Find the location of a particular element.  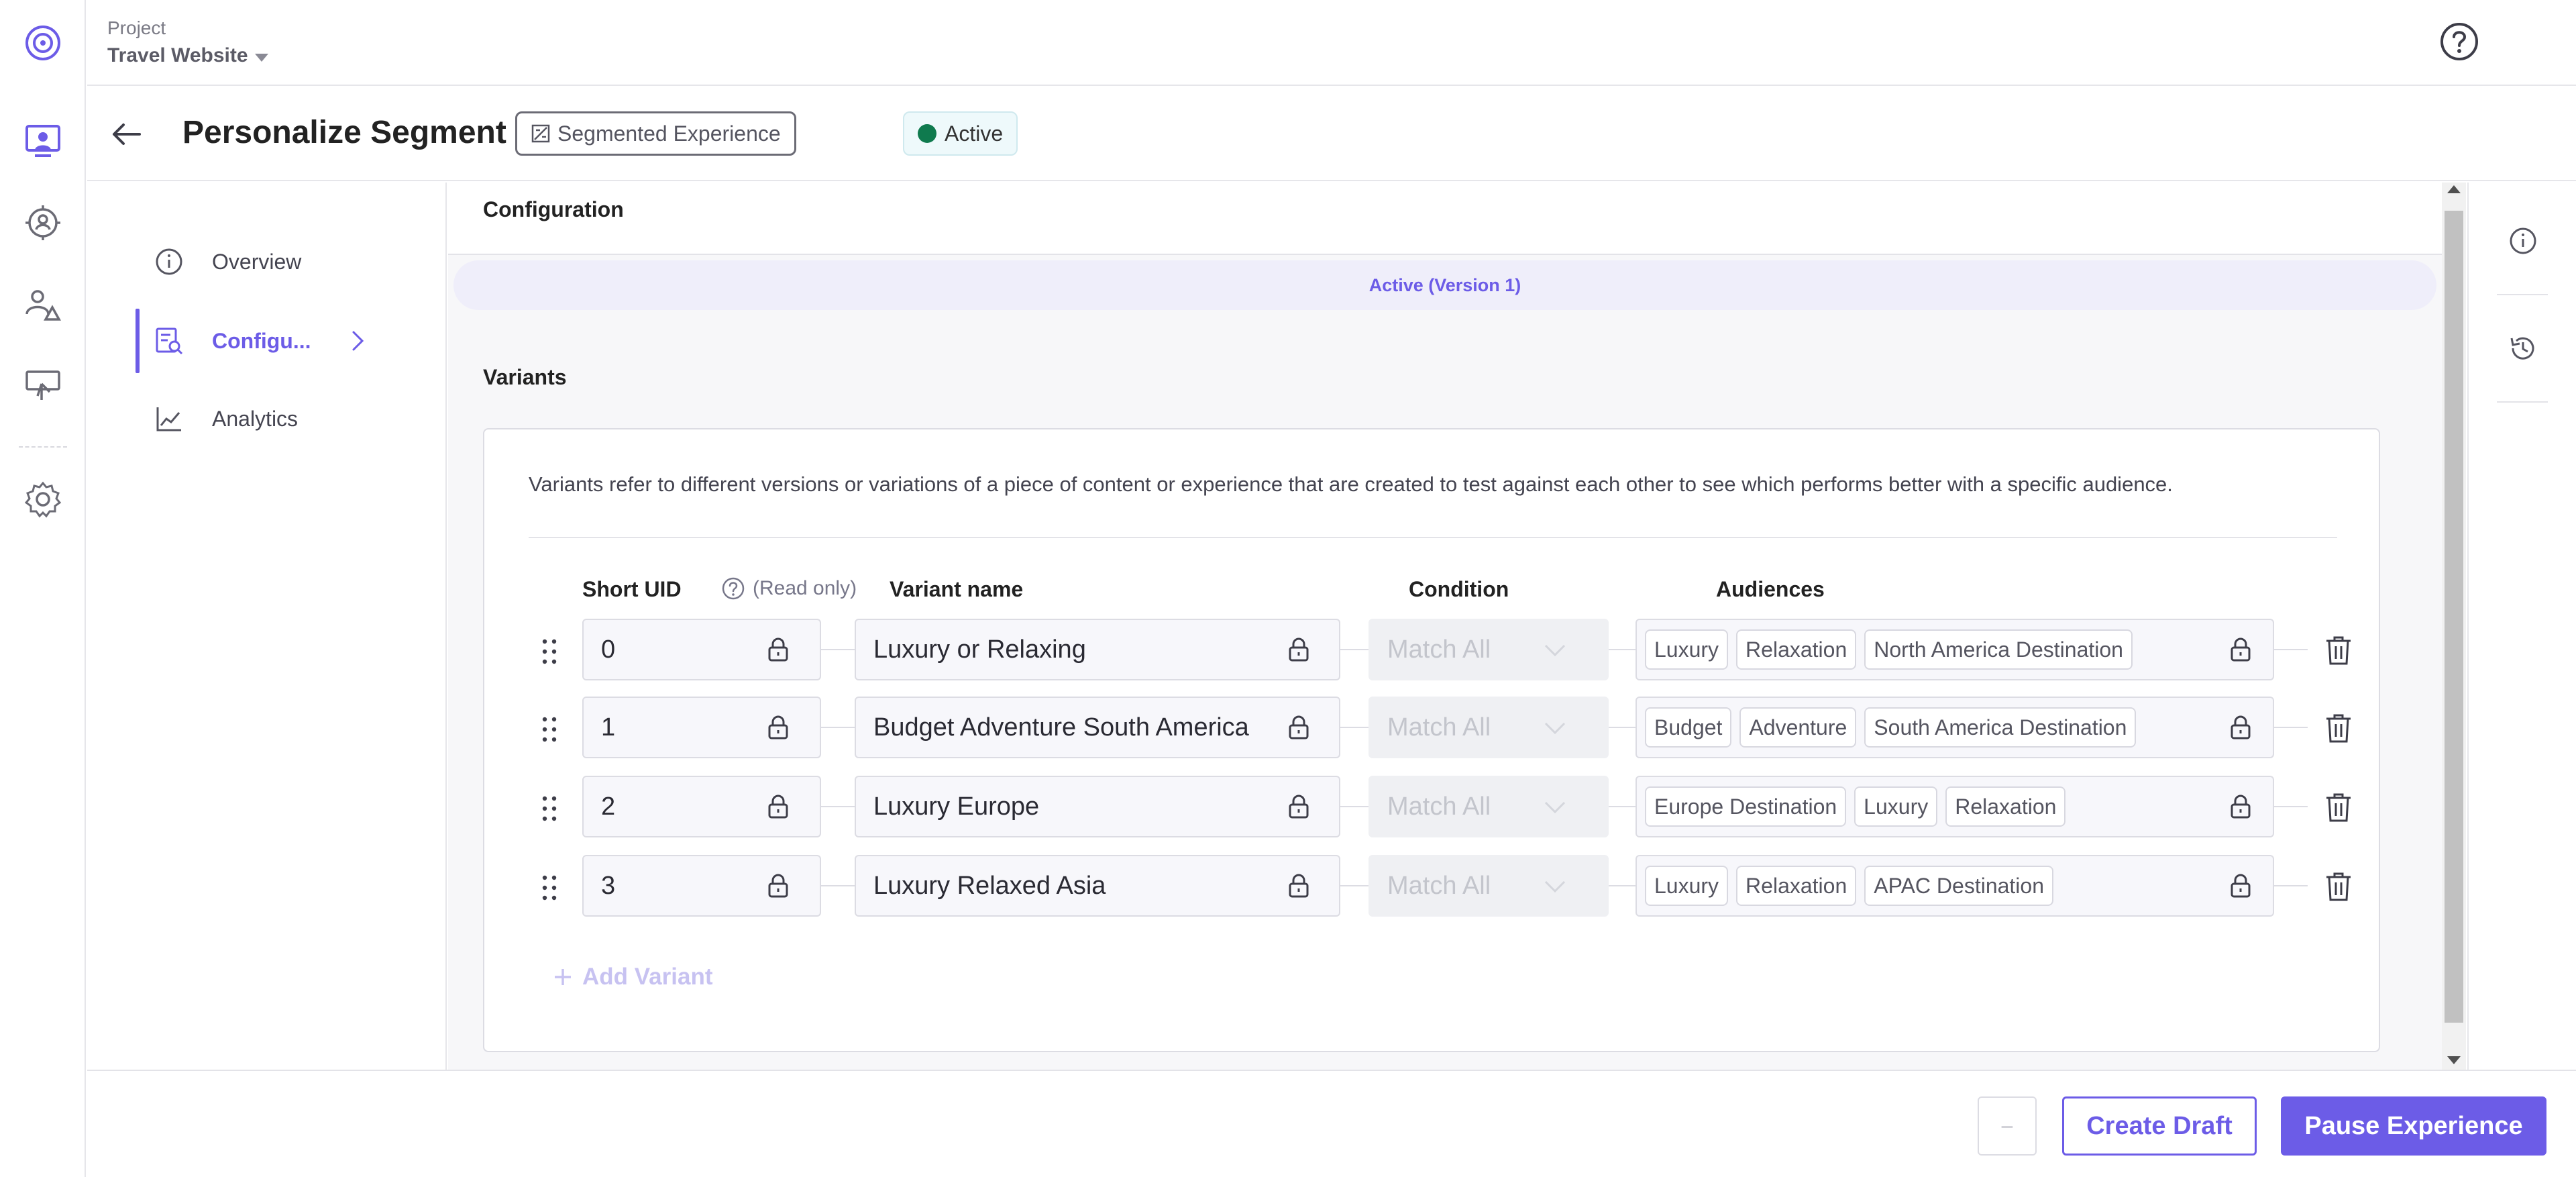

audience-tag: Europe Destination is located at coordinates (1746, 806).